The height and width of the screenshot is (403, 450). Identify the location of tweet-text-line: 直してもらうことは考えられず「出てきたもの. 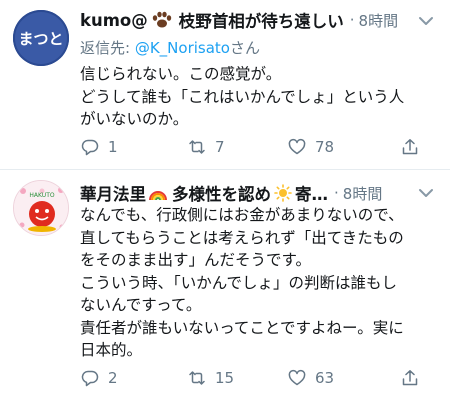
(242, 237).